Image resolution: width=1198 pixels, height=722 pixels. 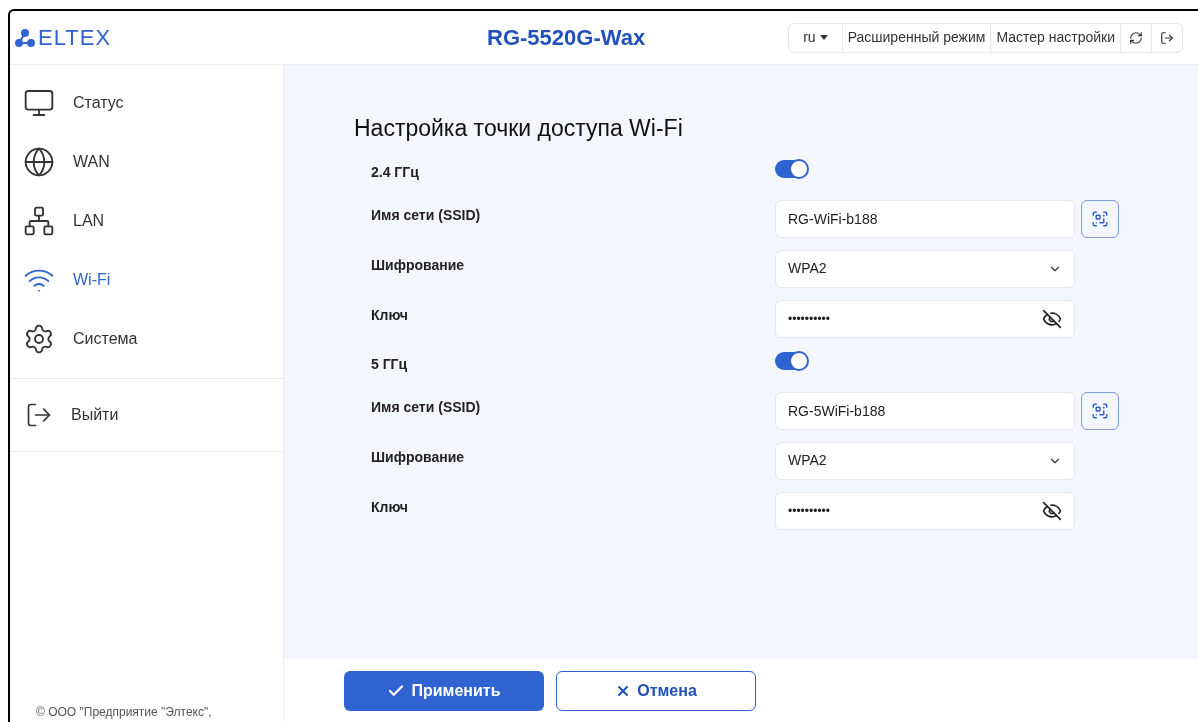 What do you see at coordinates (146, 220) in the screenshot?
I see `sidebar-item: LAN` at bounding box center [146, 220].